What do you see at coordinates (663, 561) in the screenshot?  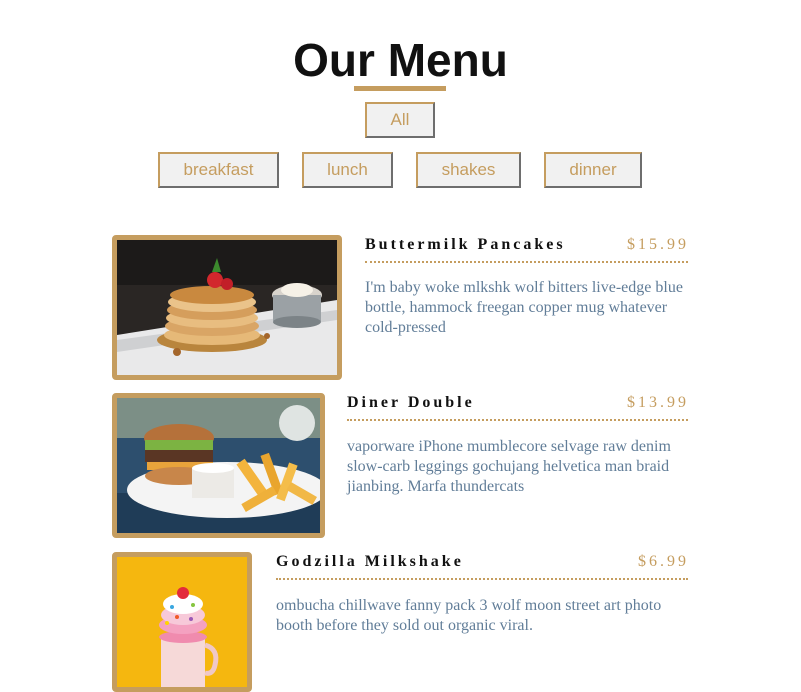 I see `menu-item-price: $6.99` at bounding box center [663, 561].